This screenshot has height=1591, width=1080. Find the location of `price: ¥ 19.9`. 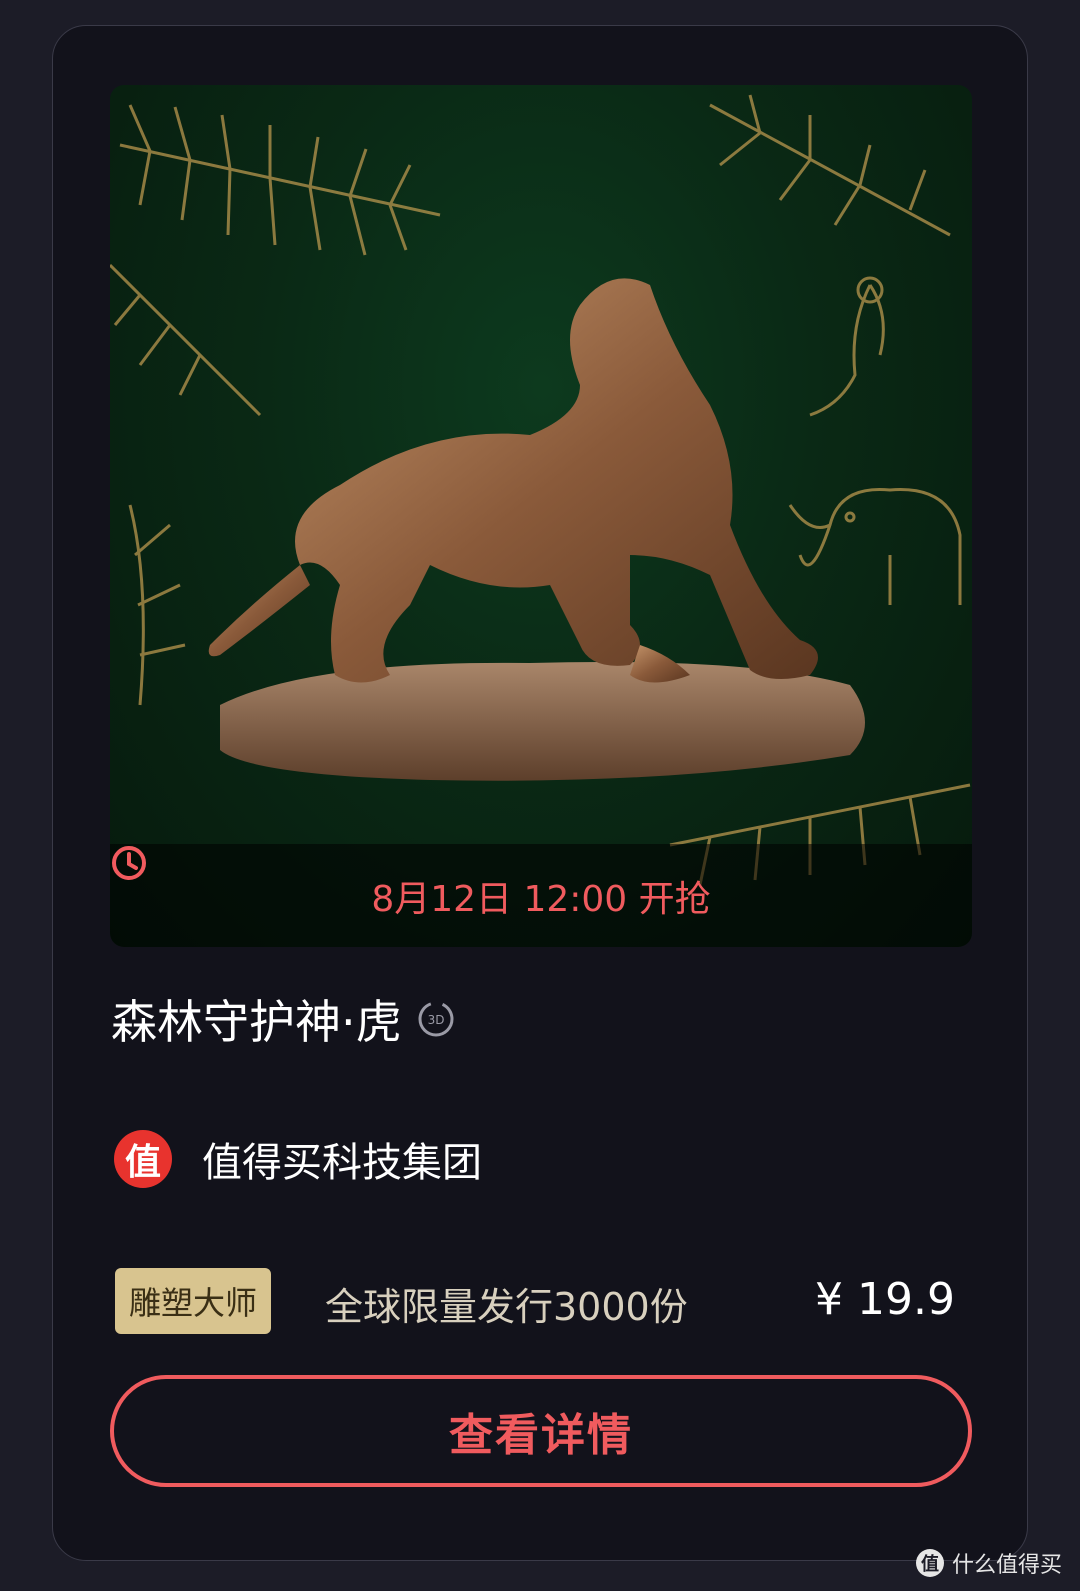

price: ¥ 19.9 is located at coordinates (885, 1299).